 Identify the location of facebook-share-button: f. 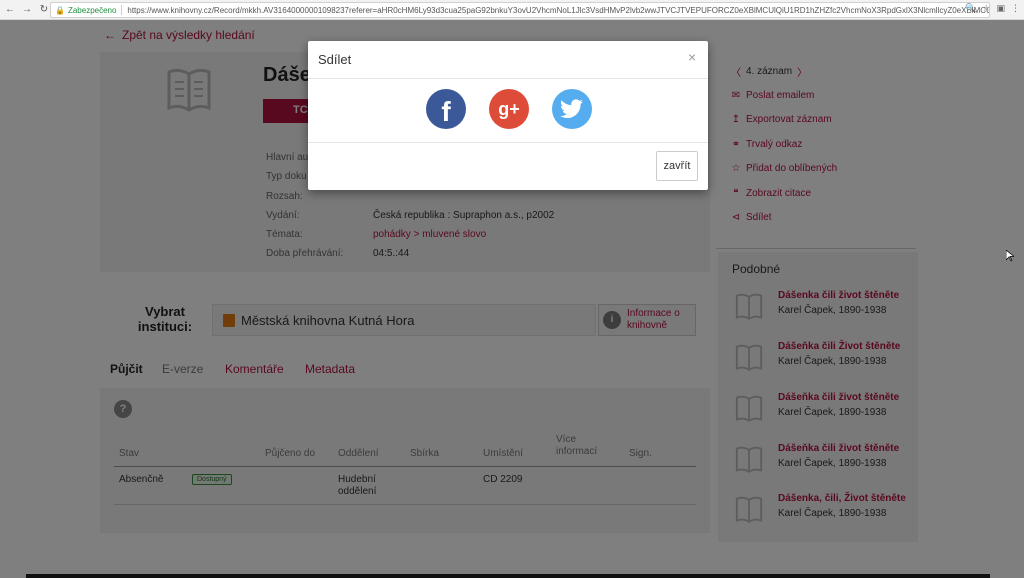
(446, 109).